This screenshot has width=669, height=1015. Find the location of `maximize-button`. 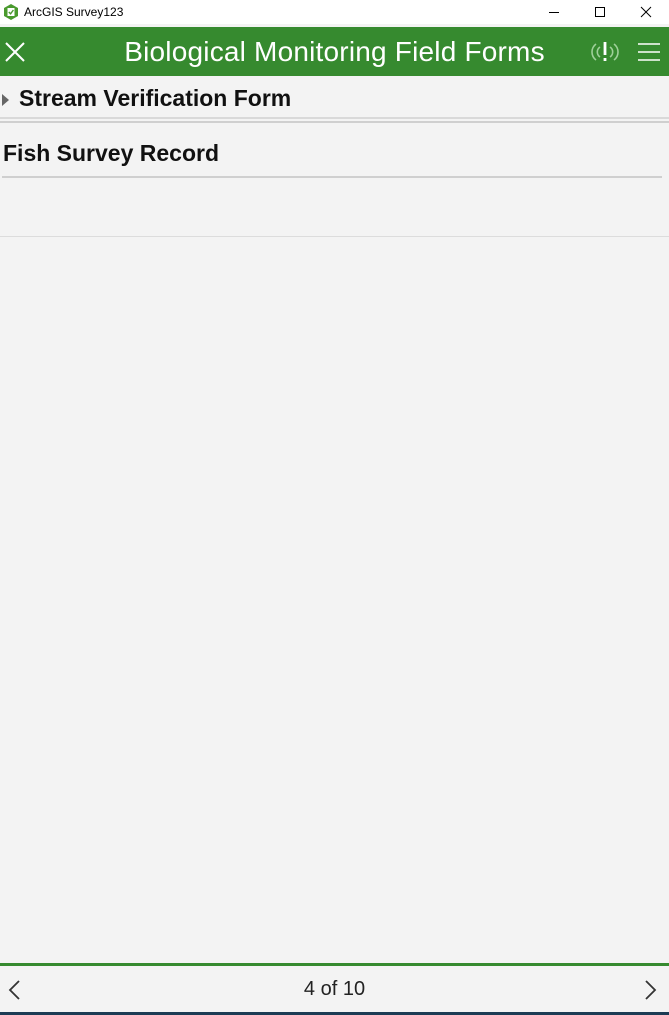

maximize-button is located at coordinates (600, 12).